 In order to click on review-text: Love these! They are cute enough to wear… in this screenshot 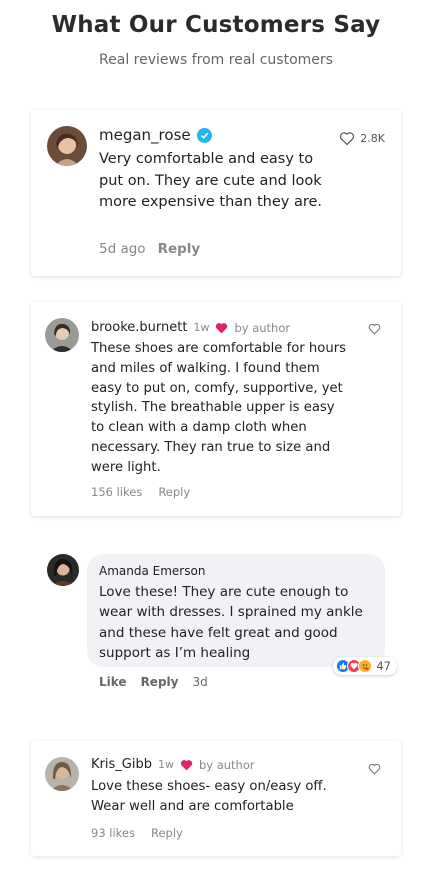, I will do `click(231, 622)`.